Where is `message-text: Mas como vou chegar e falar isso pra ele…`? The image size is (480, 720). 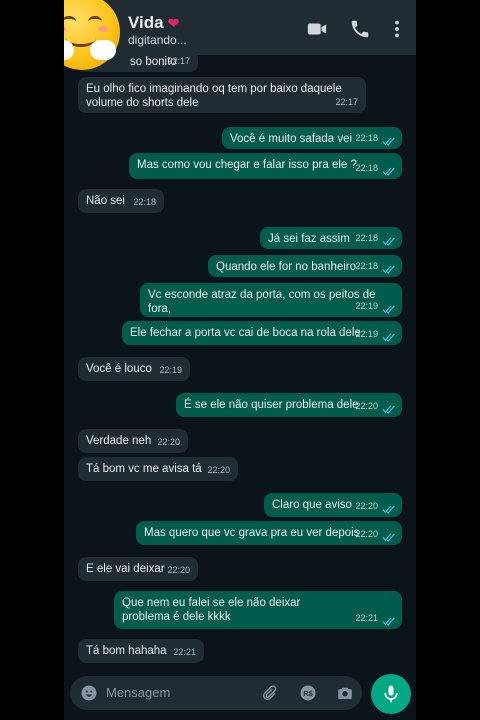
message-text: Mas como vou chegar e falar isso pra ele… is located at coordinates (247, 165).